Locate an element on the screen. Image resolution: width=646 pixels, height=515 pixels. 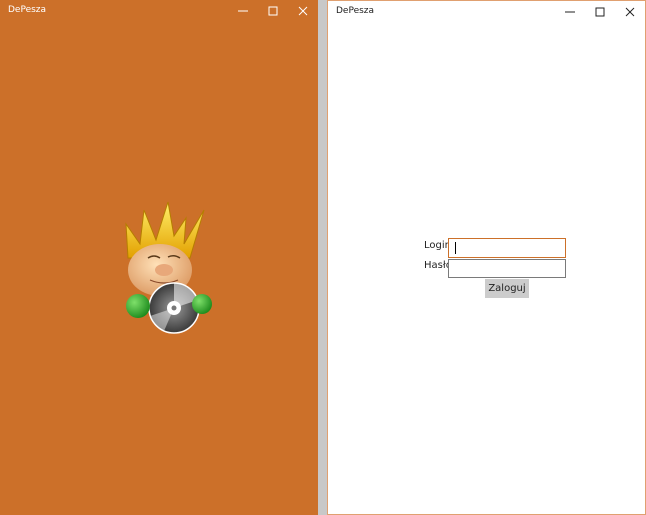
password-input is located at coordinates (507, 268).